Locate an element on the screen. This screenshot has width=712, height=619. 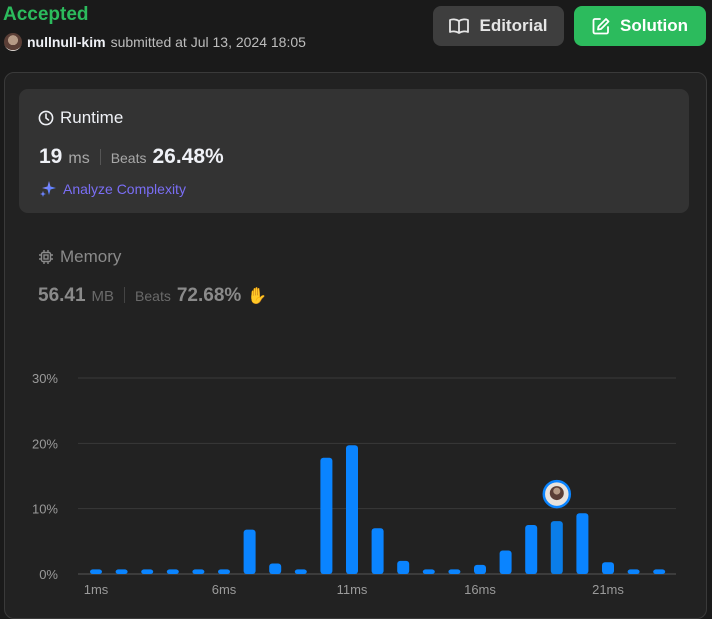
solution-label: Solution is located at coordinates (654, 25).